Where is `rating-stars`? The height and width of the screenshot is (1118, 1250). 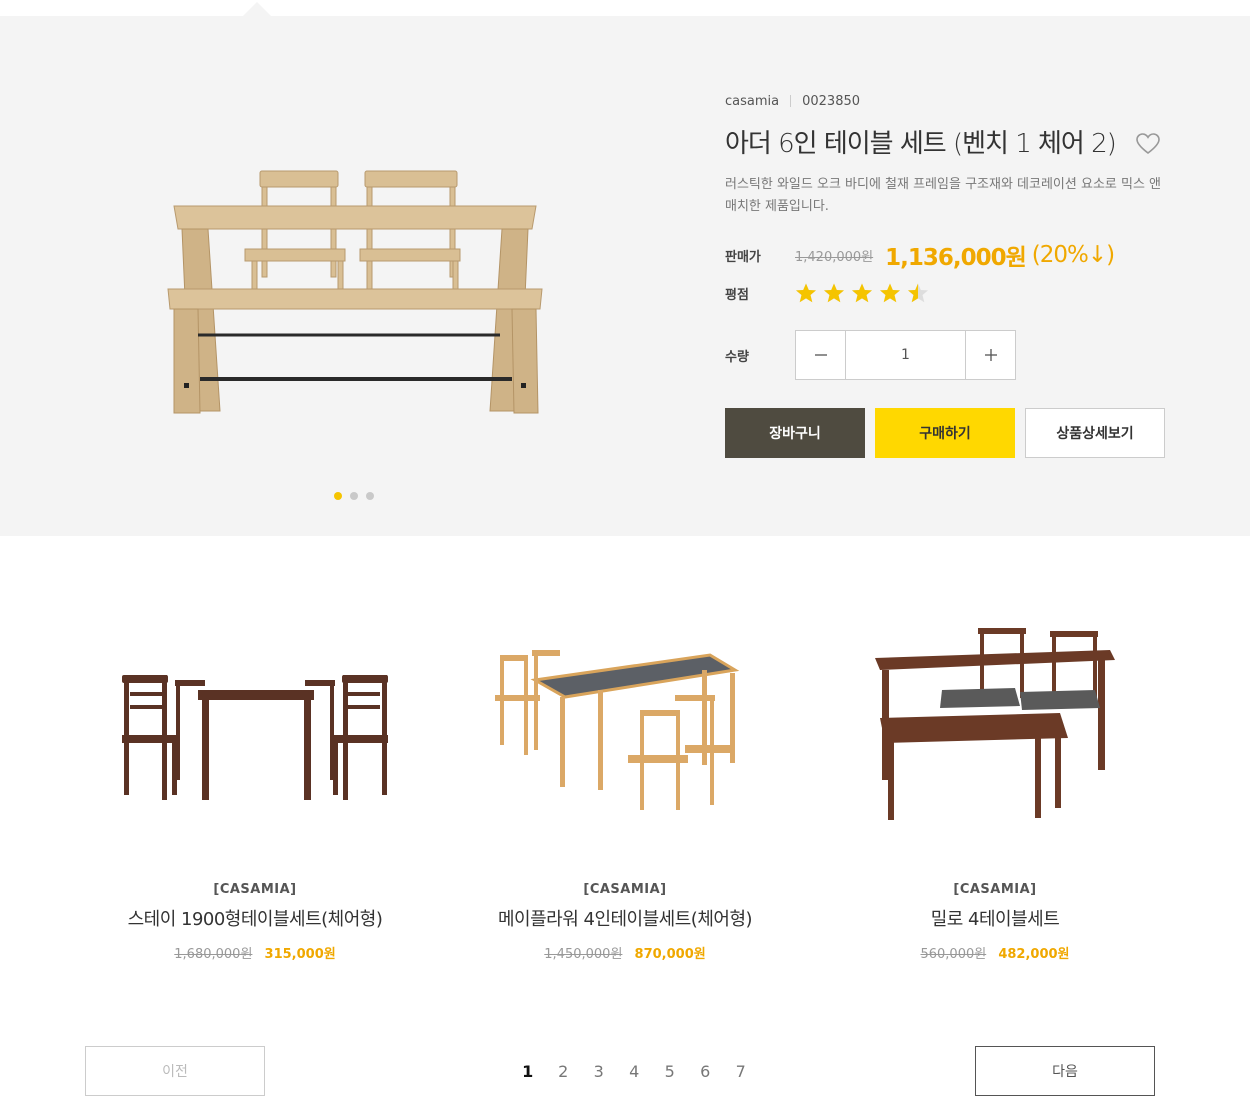 rating-stars is located at coordinates (862, 293).